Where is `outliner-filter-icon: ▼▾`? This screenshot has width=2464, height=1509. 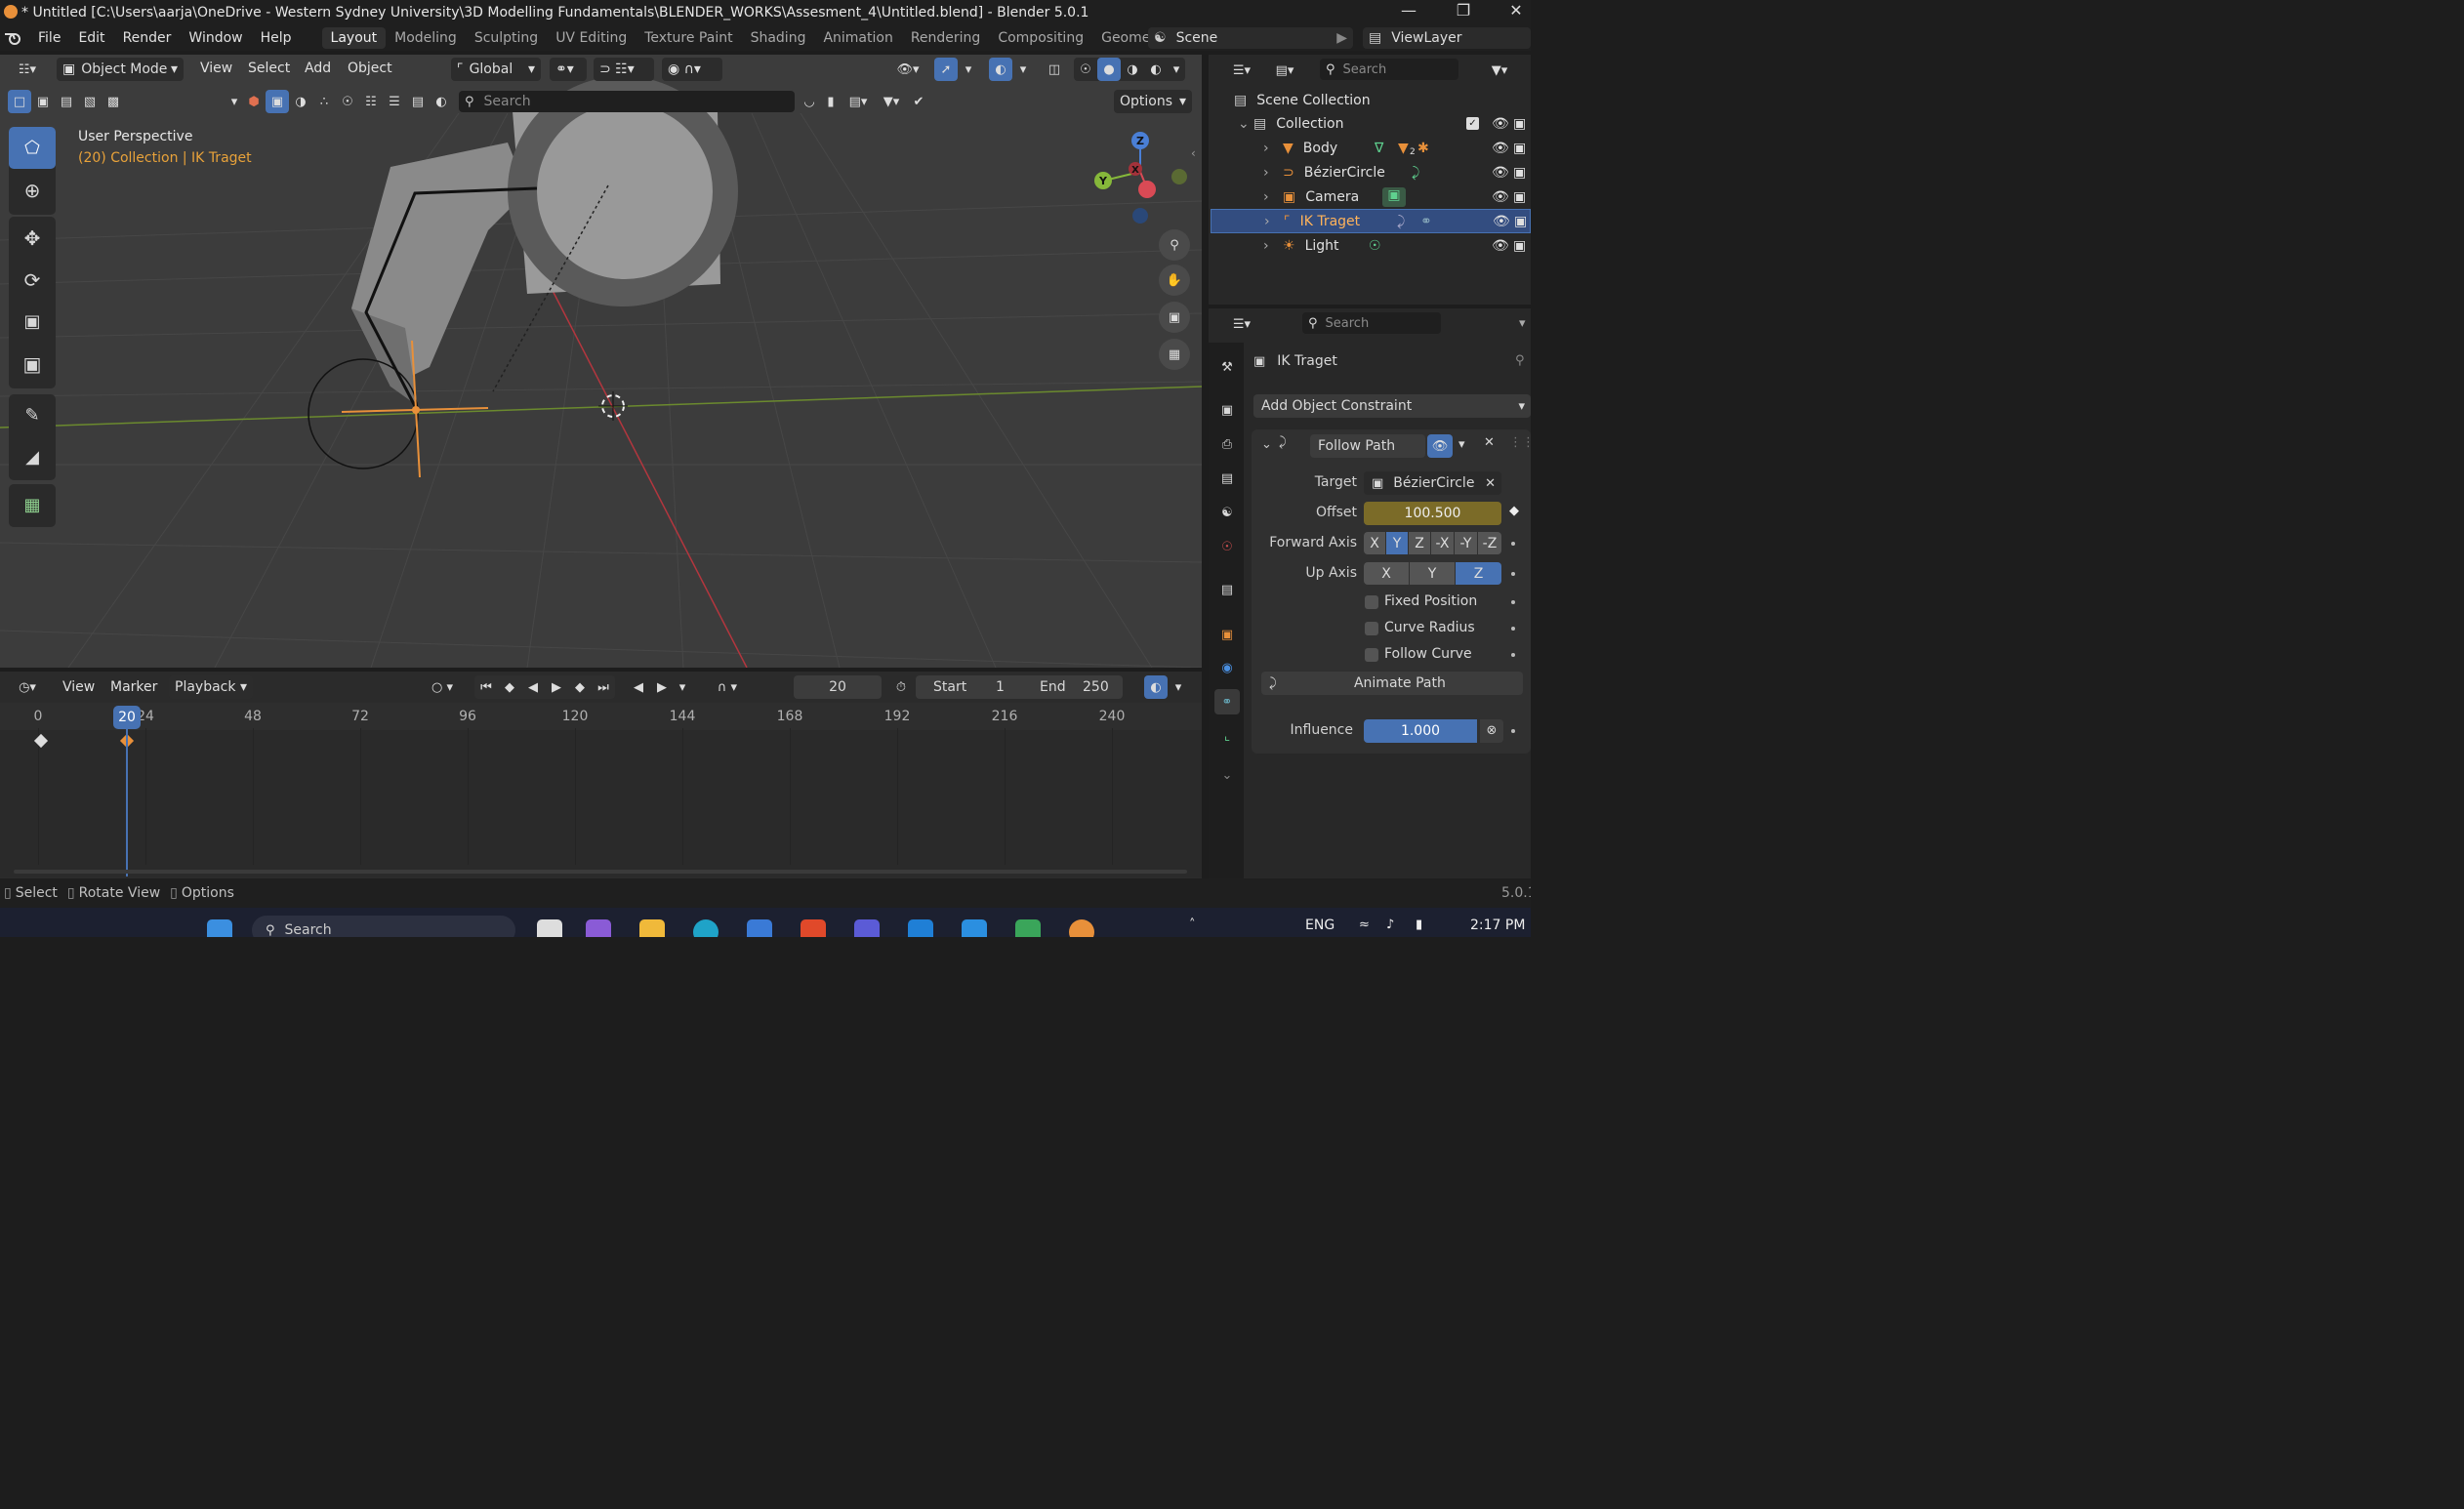 outliner-filter-icon: ▼▾ is located at coordinates (1499, 70).